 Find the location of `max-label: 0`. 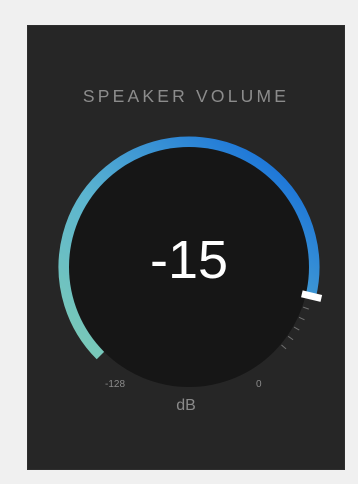

max-label: 0 is located at coordinates (259, 384).